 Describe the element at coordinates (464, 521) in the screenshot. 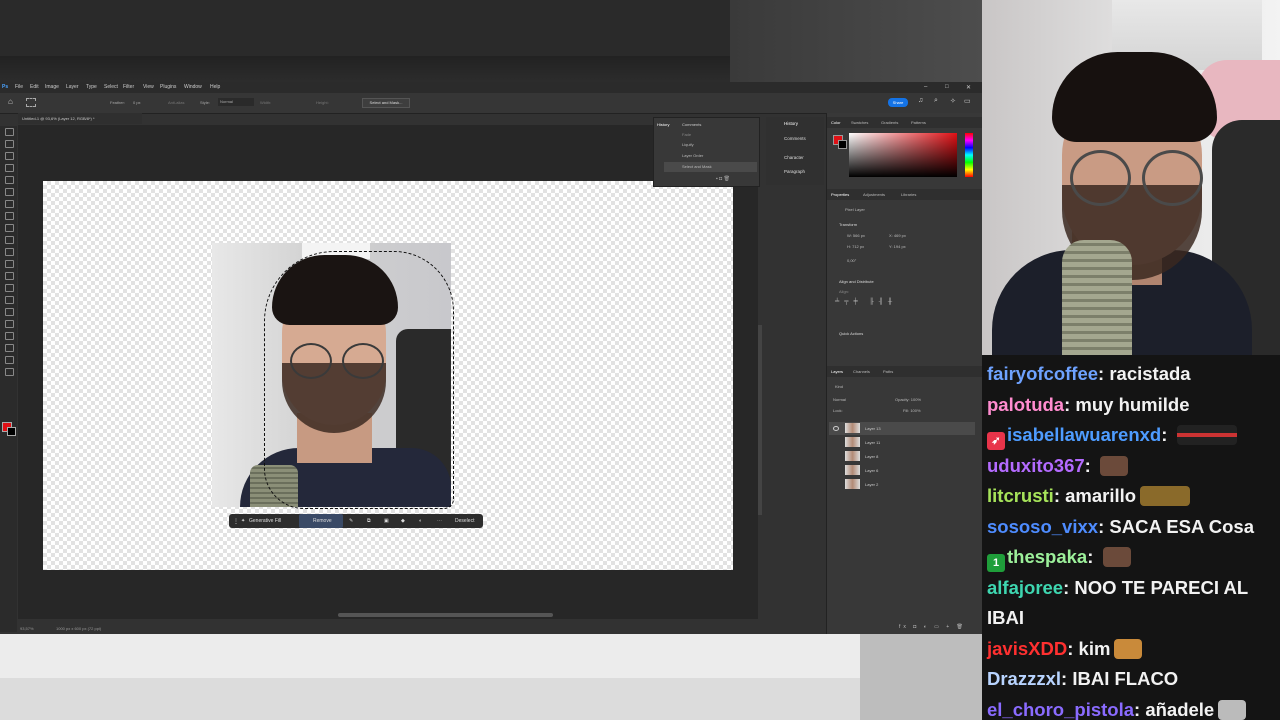

I see `deselect-button: Deselect` at that location.